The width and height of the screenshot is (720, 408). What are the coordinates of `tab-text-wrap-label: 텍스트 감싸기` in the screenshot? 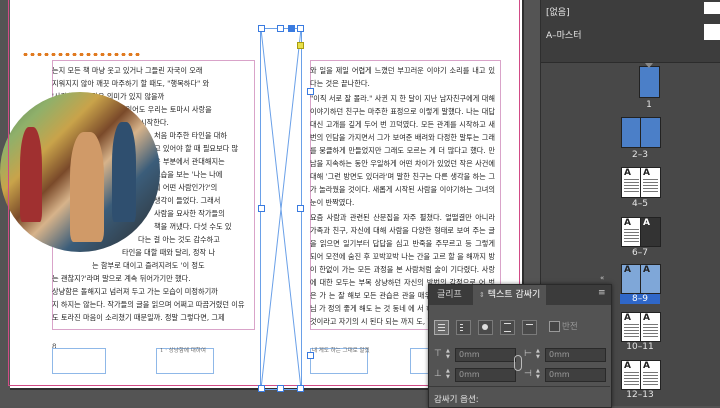 It's located at (514, 295).